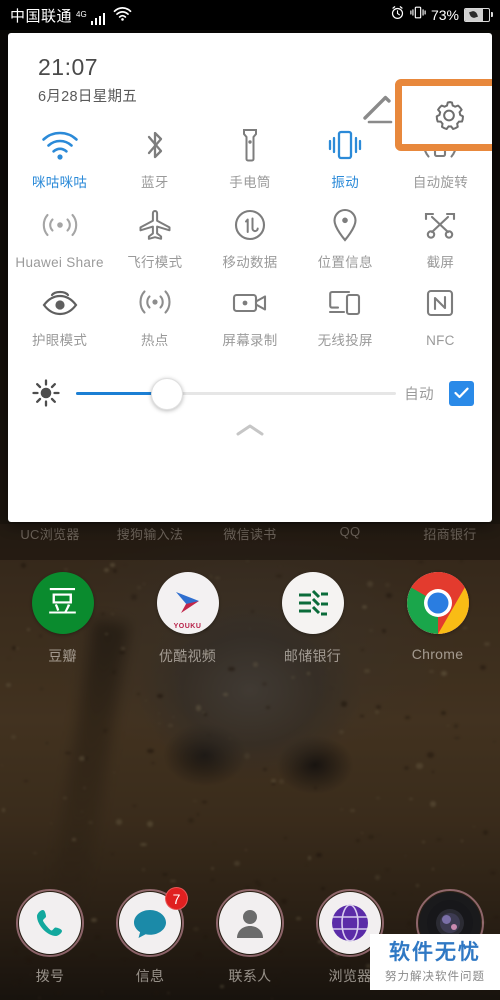 This screenshot has width=500, height=1000. I want to click on slider-thumb, so click(166, 394).